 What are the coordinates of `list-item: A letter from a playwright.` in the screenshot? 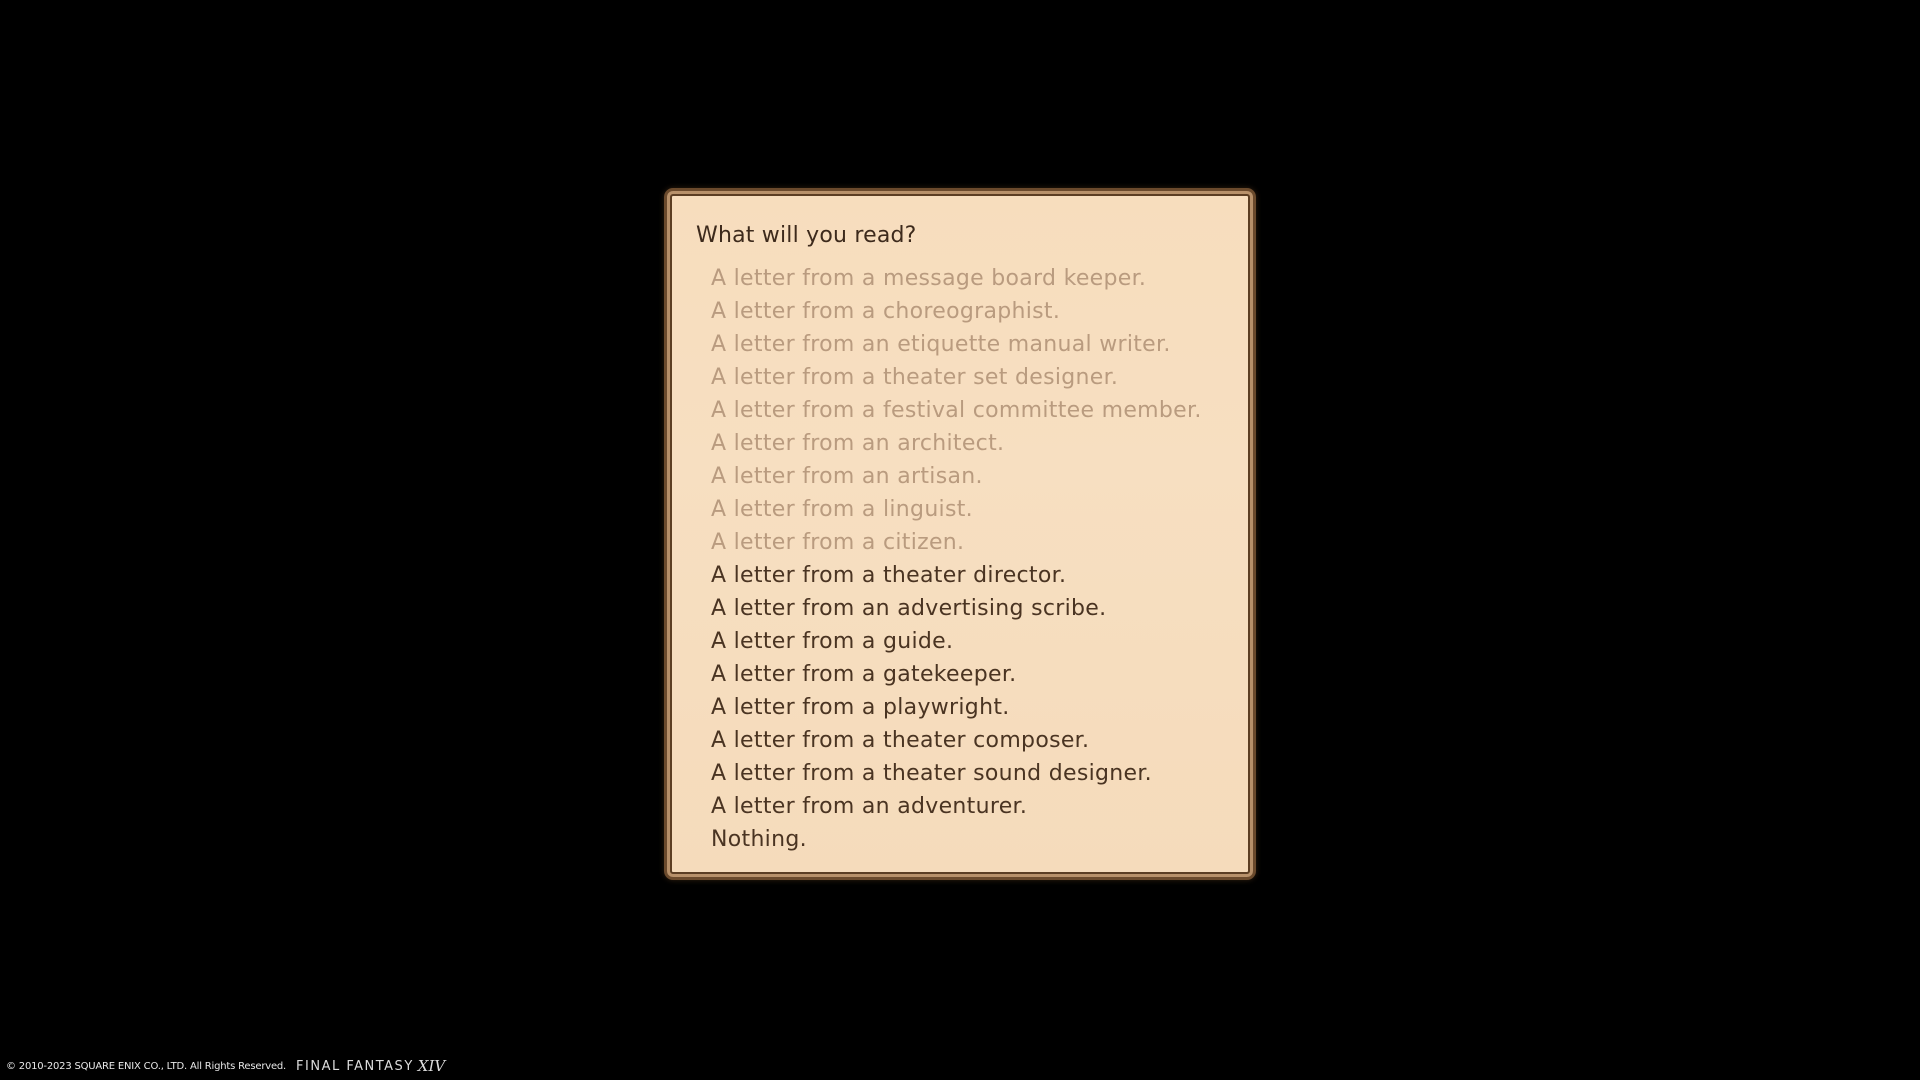 It's located at (956, 707).